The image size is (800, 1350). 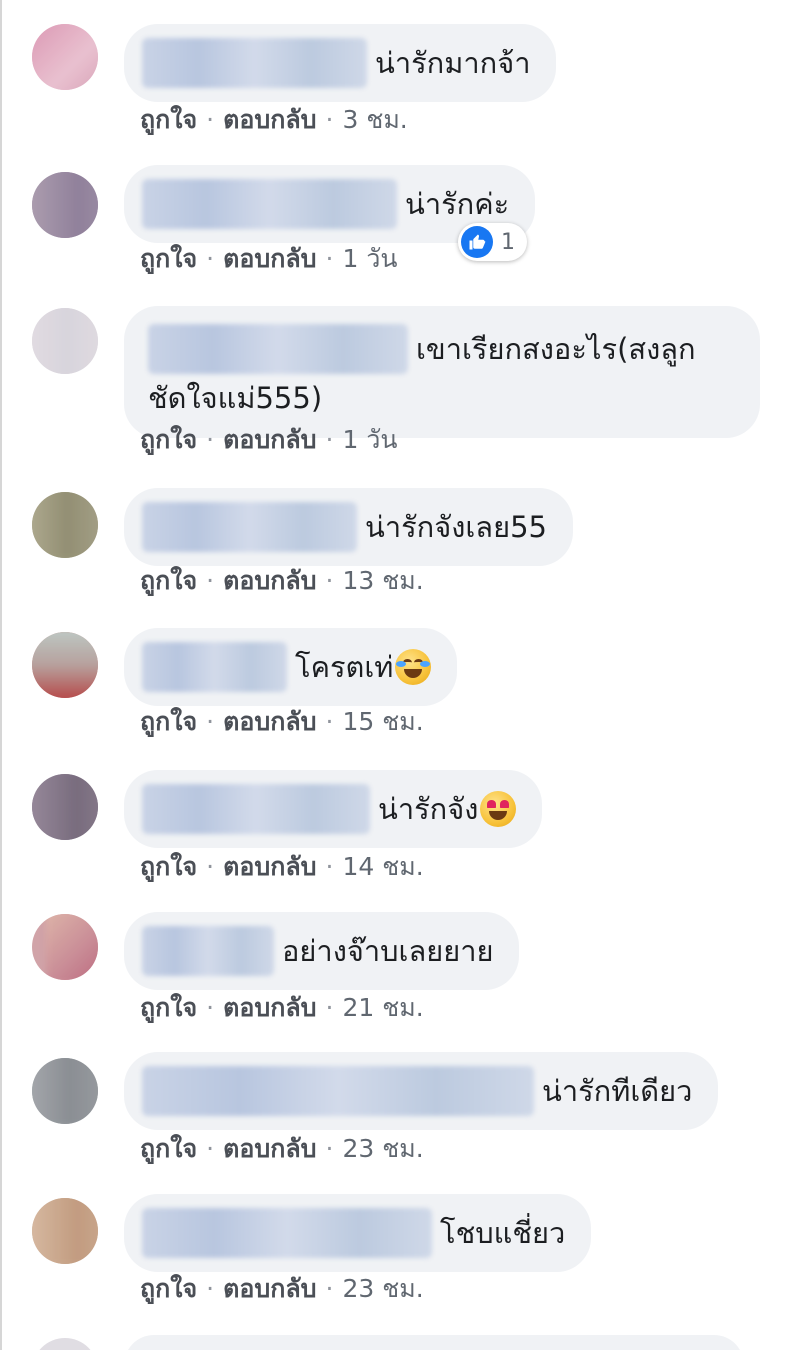 I want to click on comment-actions: ถูกใจ · ตอบกลับ · 3 ชม., so click(x=274, y=120).